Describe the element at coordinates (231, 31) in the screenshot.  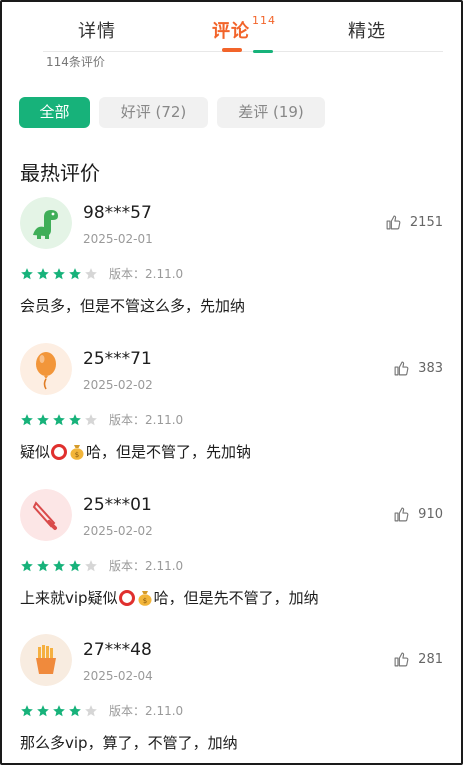
I see `tab-reviews-label: 评论` at that location.